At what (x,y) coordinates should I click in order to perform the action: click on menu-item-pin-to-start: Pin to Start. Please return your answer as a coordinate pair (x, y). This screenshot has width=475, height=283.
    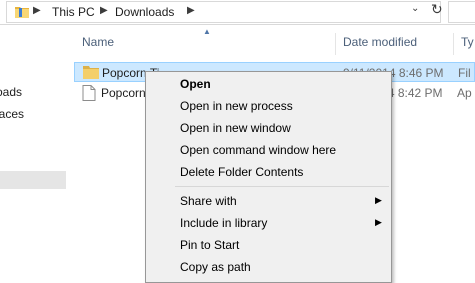
    Looking at the image, I should click on (268, 245).